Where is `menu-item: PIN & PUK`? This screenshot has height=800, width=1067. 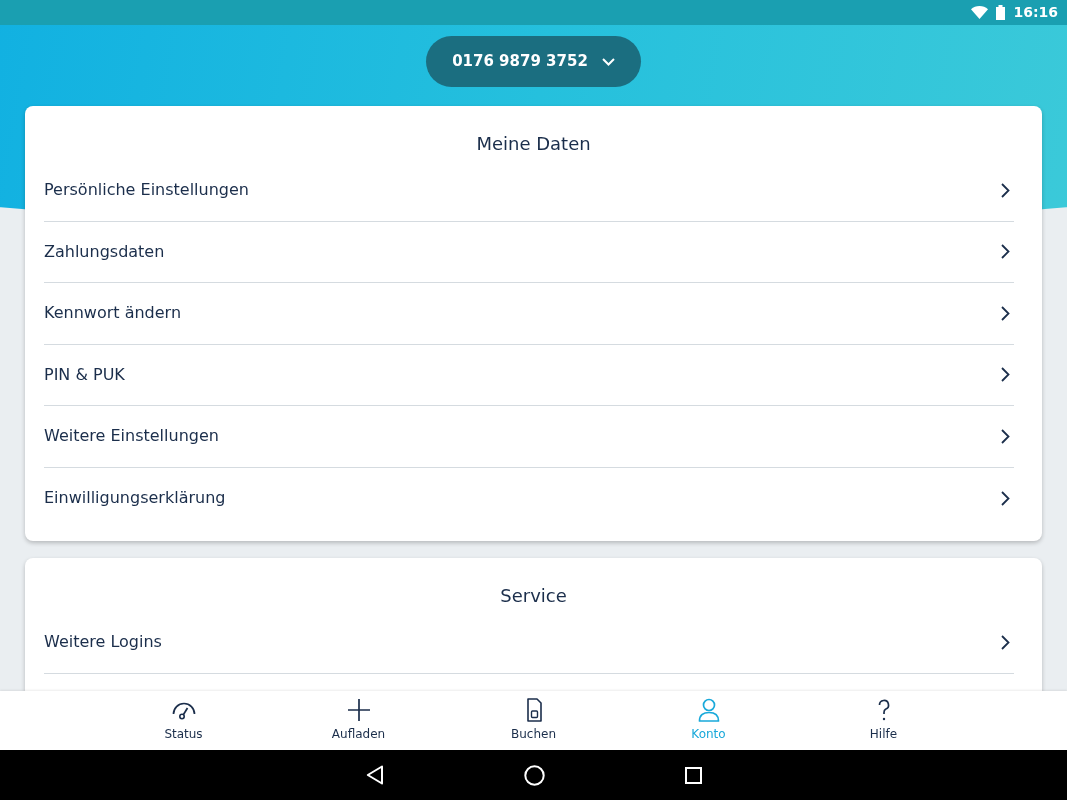 menu-item: PIN & PUK is located at coordinates (529, 375).